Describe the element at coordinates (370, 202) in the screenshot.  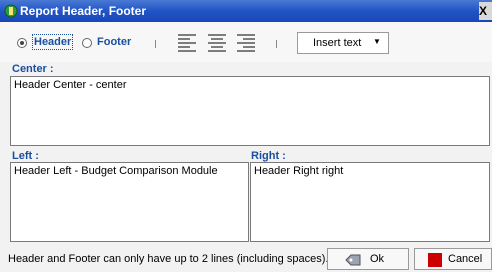
I see `right-textarea: Header Right right` at that location.